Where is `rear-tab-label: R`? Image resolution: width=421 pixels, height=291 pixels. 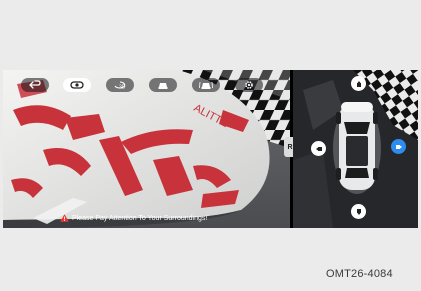 rear-tab-label: R is located at coordinates (290, 147).